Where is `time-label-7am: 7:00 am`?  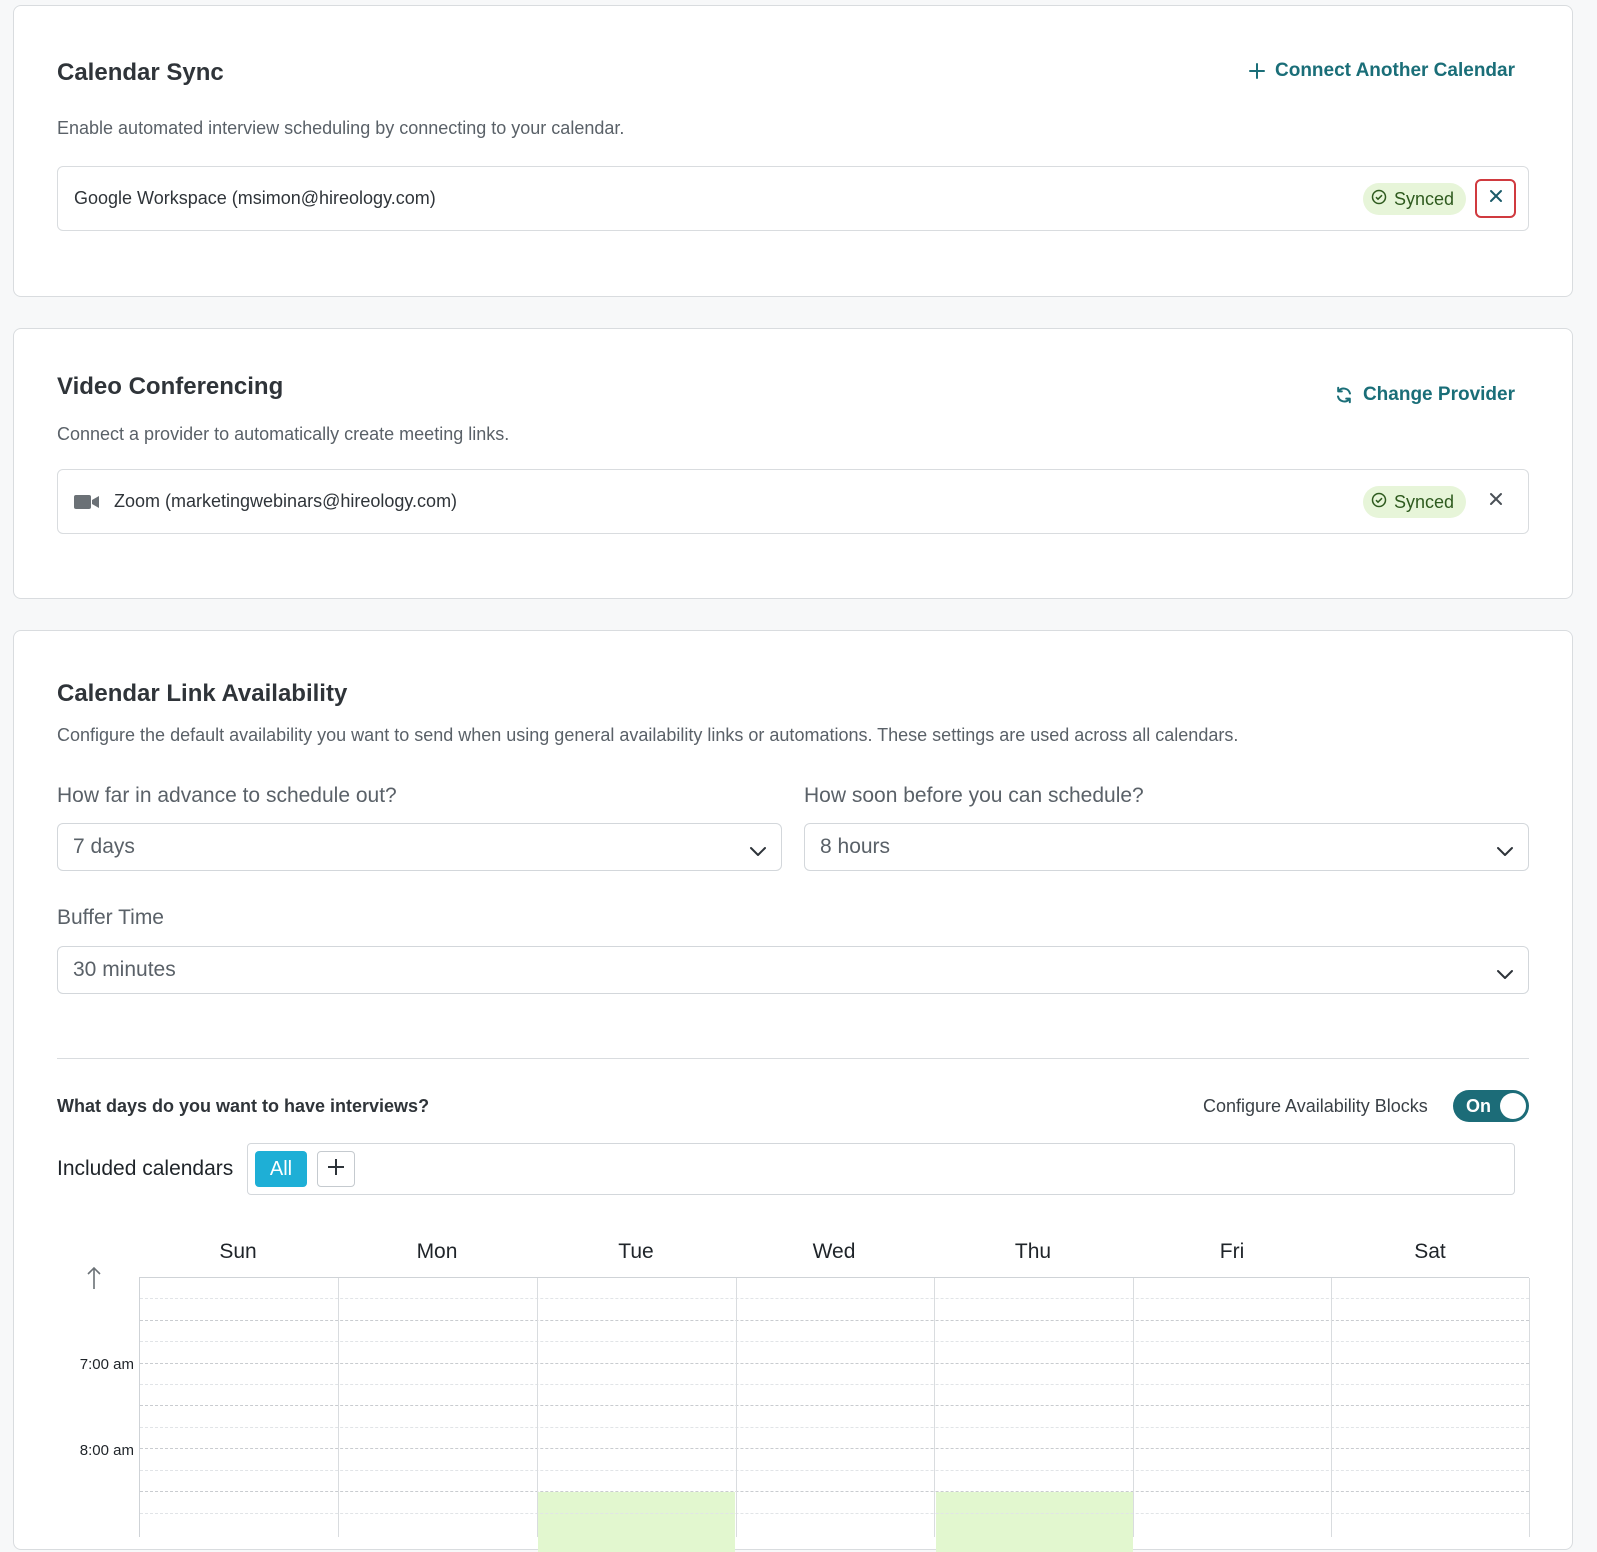
time-label-7am: 7:00 am is located at coordinates (106, 1364).